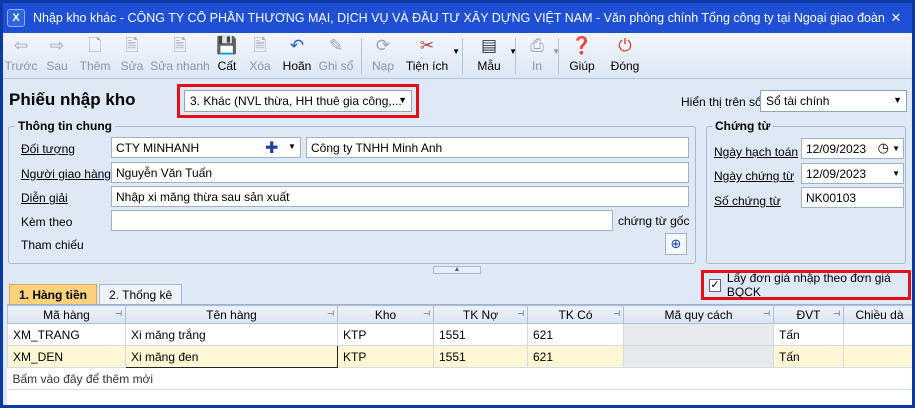 This screenshot has height=408, width=915. What do you see at coordinates (271, 148) in the screenshot?
I see `add-object-icon: ✚` at bounding box center [271, 148].